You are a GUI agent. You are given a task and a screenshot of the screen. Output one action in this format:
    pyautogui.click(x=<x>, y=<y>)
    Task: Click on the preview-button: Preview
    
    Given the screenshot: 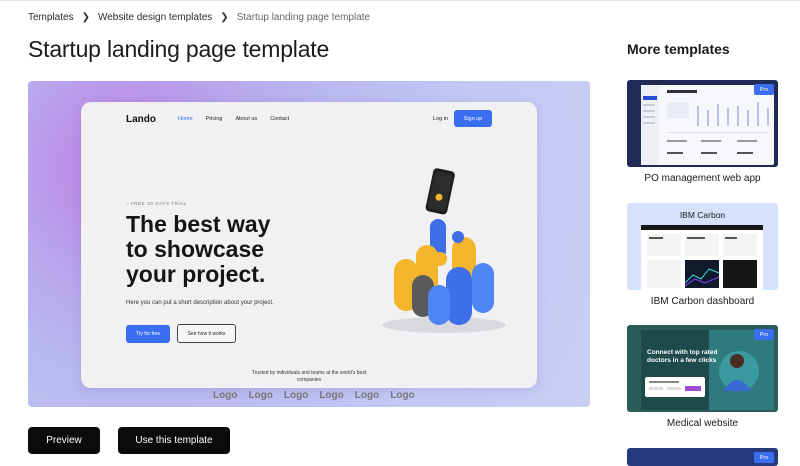 What is the action you would take?
    pyautogui.click(x=64, y=440)
    